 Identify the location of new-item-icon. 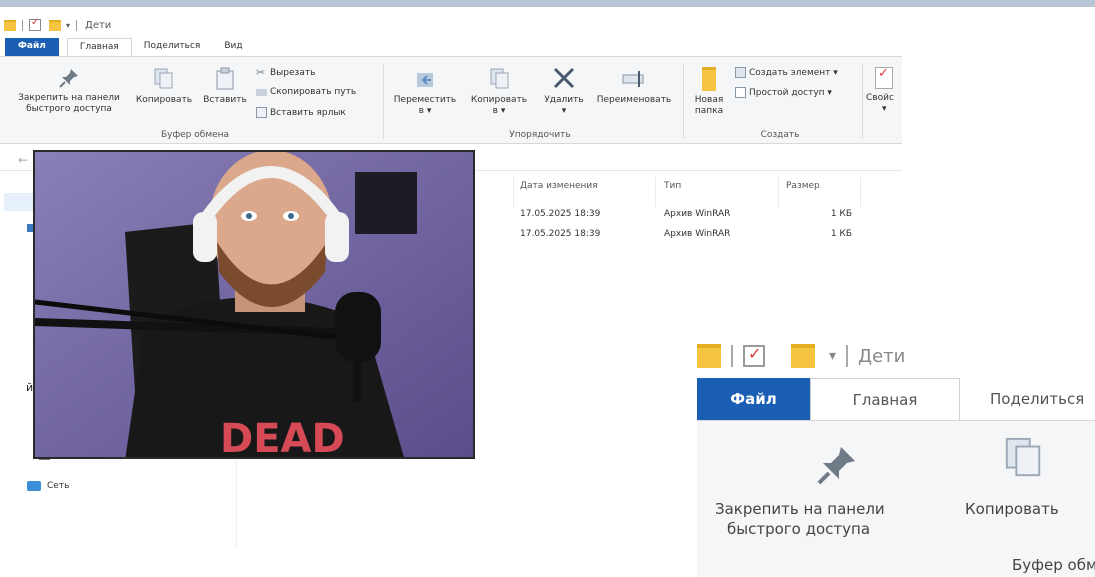
(740, 72).